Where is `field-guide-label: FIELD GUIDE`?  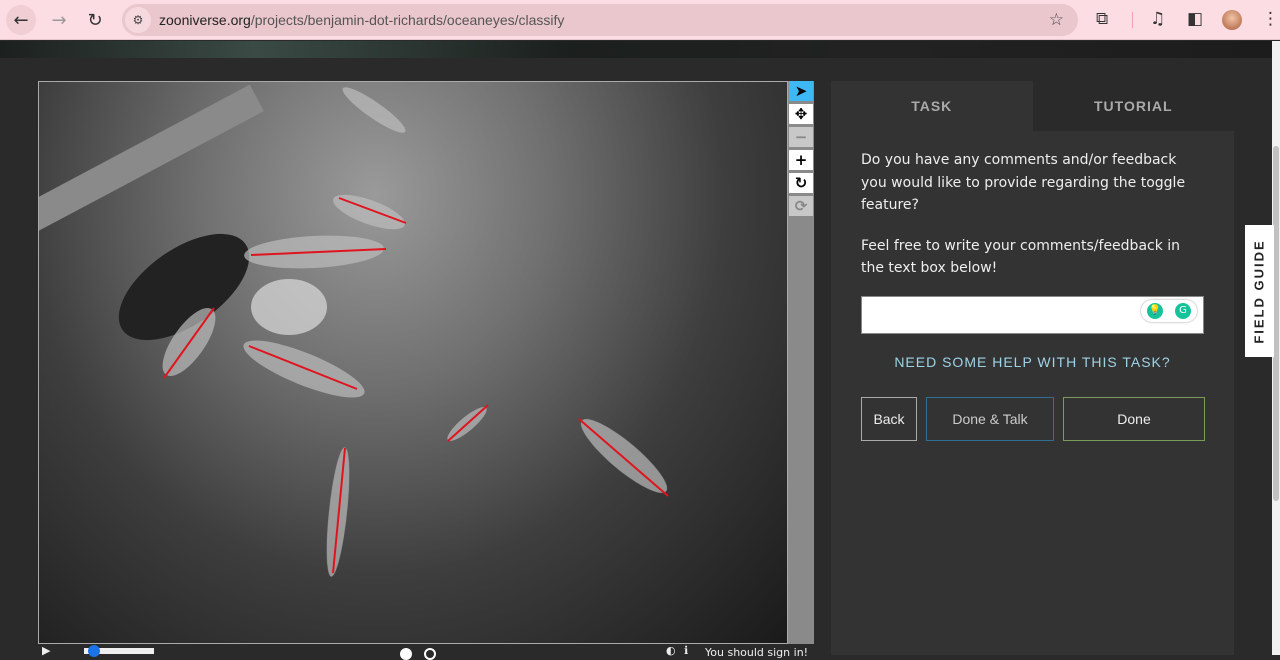
field-guide-label: FIELD GUIDE is located at coordinates (1259, 291).